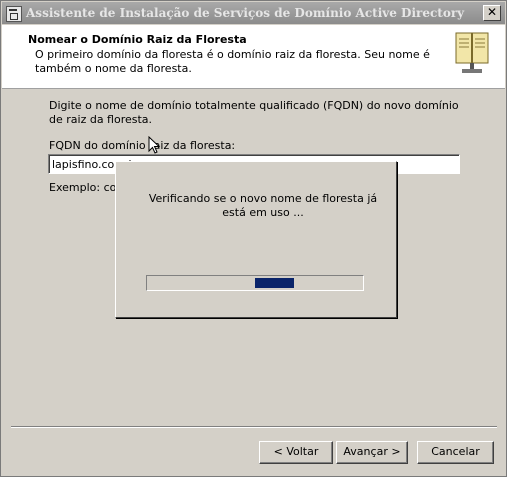 The height and width of the screenshot is (477, 507). I want to click on progress-bar, so click(255, 283).